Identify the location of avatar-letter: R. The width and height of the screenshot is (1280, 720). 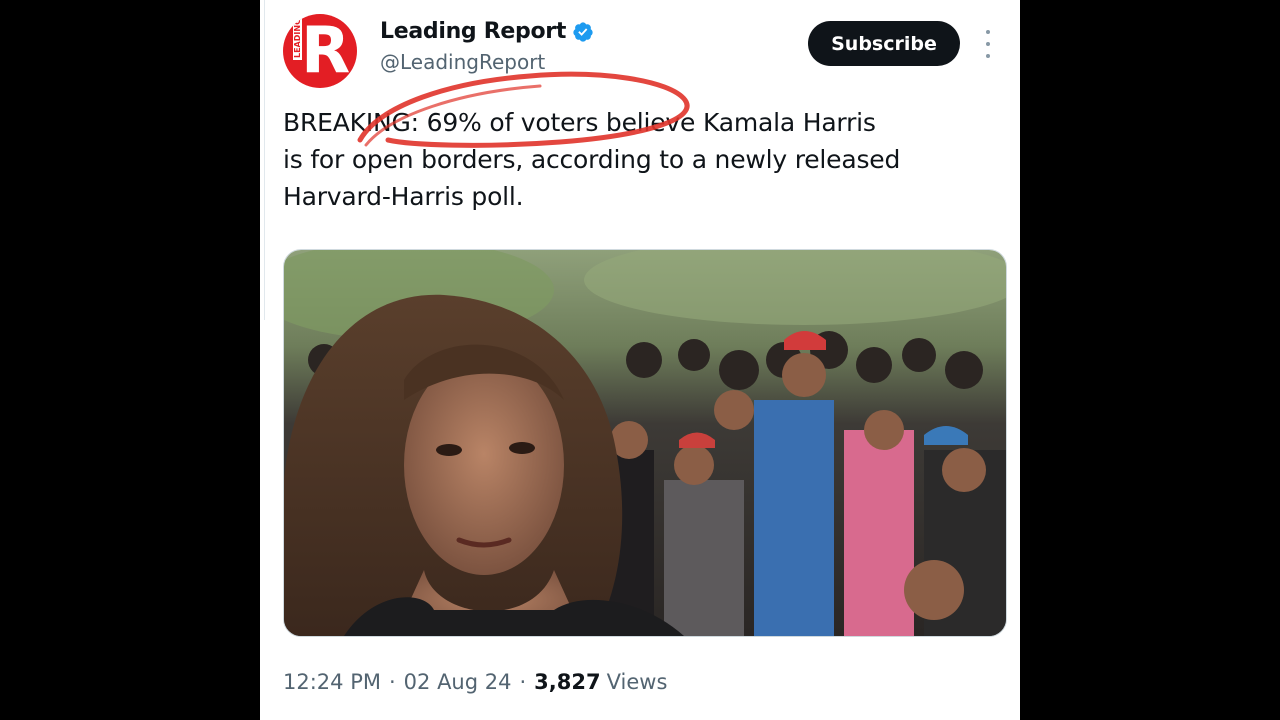
(326, 51).